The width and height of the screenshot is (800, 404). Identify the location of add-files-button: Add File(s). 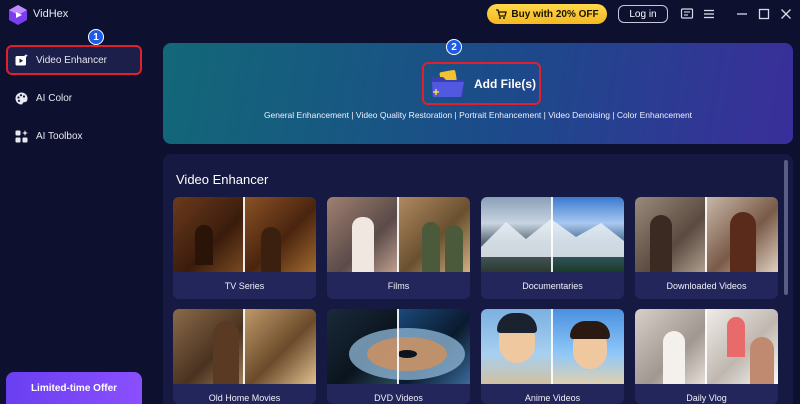
(481, 83).